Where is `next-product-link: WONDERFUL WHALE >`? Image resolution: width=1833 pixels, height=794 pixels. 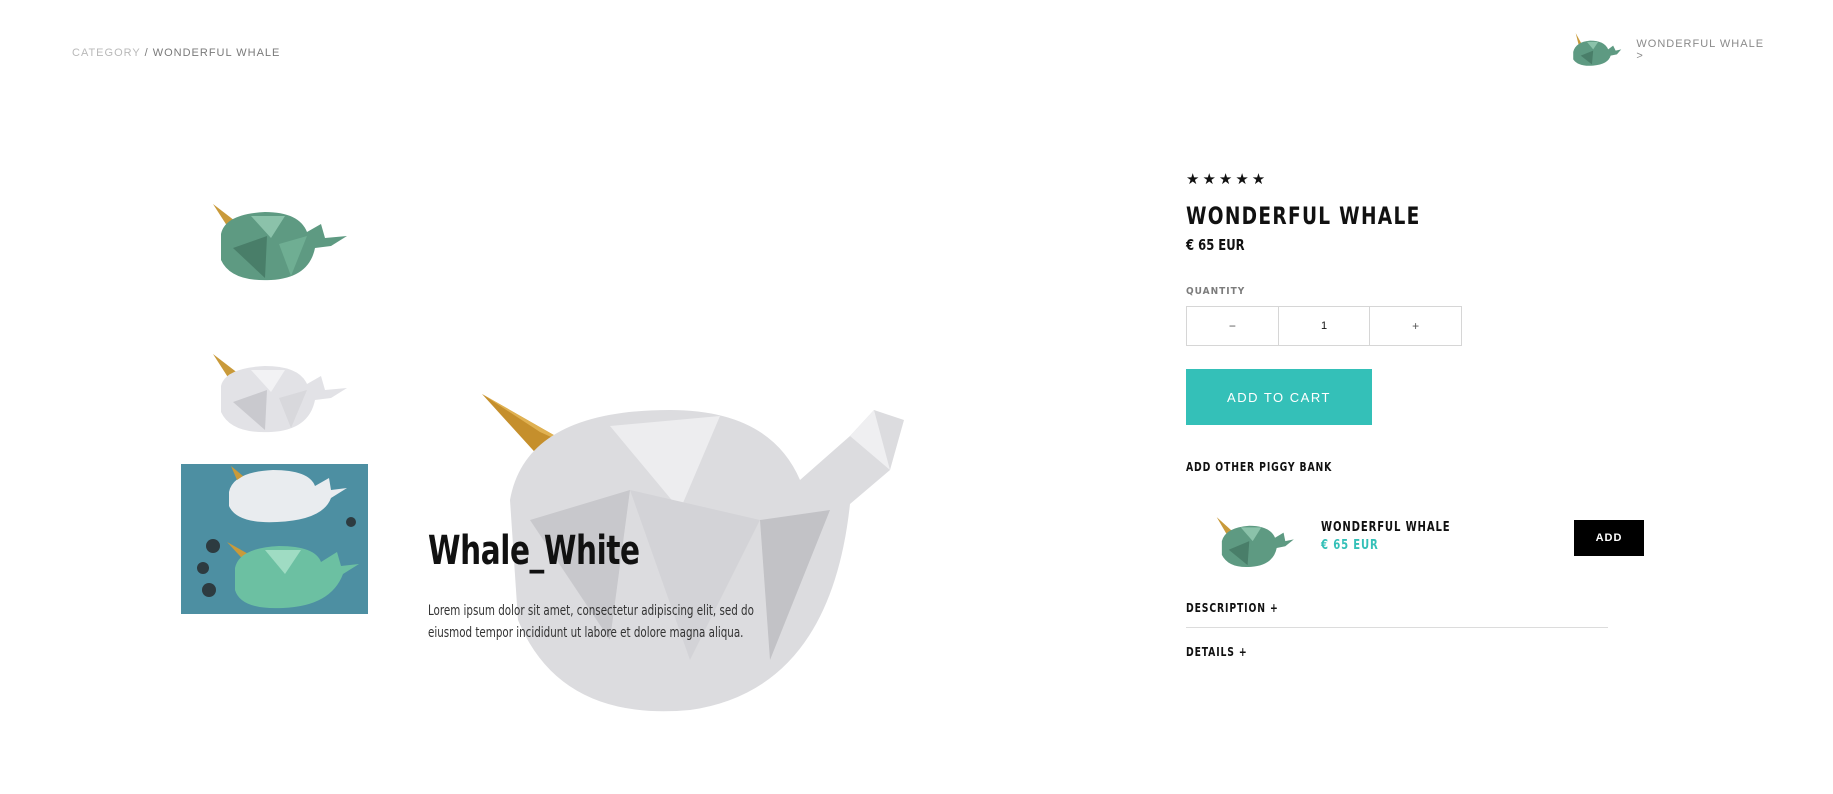
next-product-link: WONDERFUL WHALE > is located at coordinates (1667, 50).